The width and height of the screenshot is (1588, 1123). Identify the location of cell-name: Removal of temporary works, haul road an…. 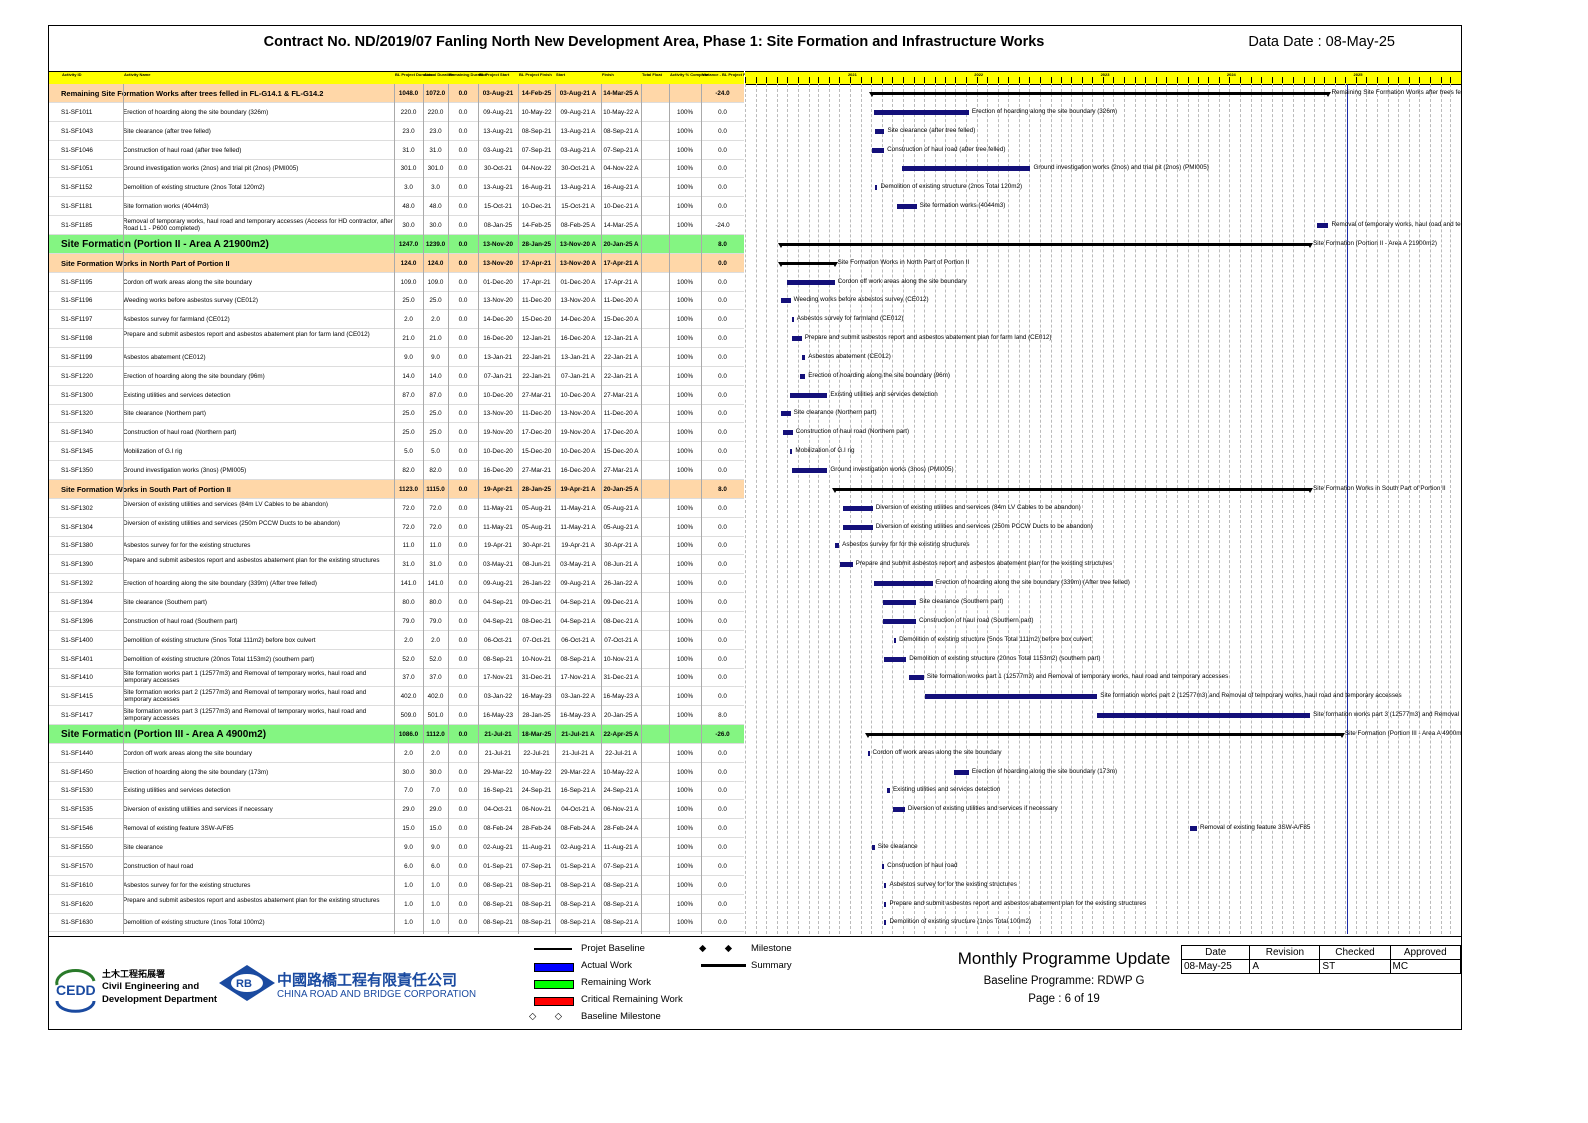
(258, 224).